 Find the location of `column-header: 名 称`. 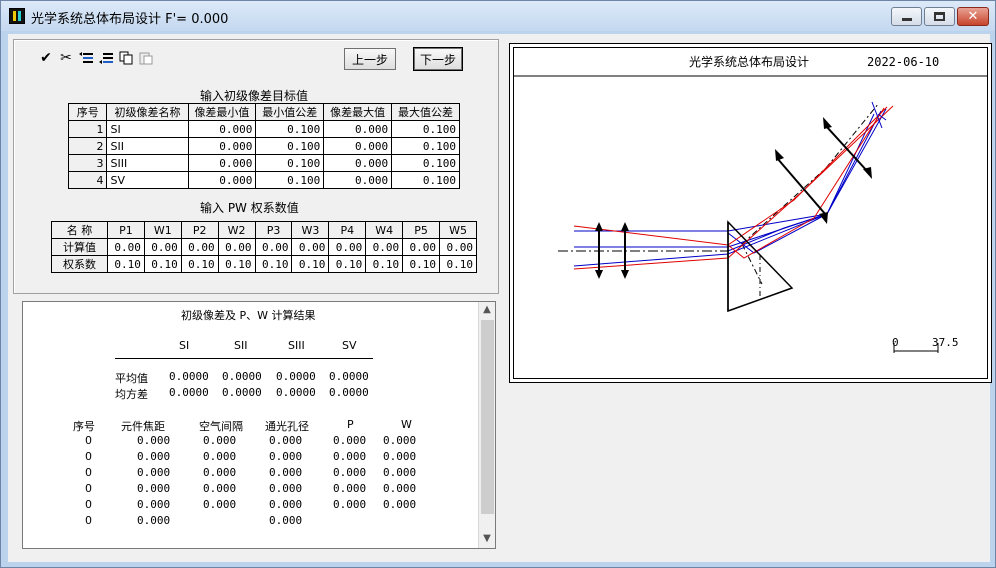

column-header: 名 称 is located at coordinates (79, 230).